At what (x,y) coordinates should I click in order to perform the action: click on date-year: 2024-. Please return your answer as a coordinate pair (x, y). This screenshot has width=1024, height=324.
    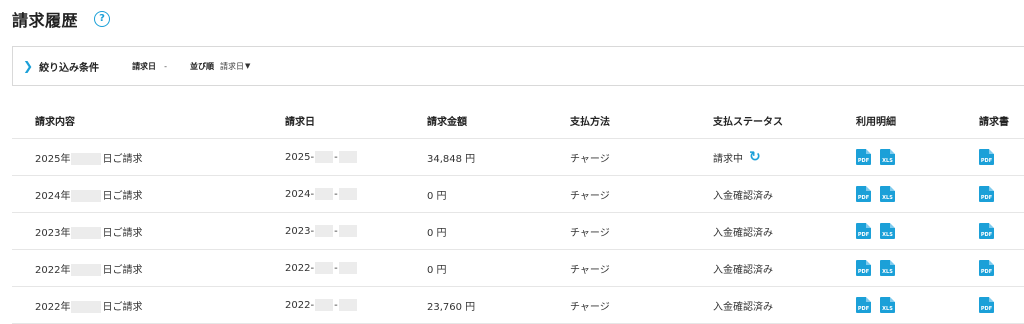
    Looking at the image, I should click on (300, 194).